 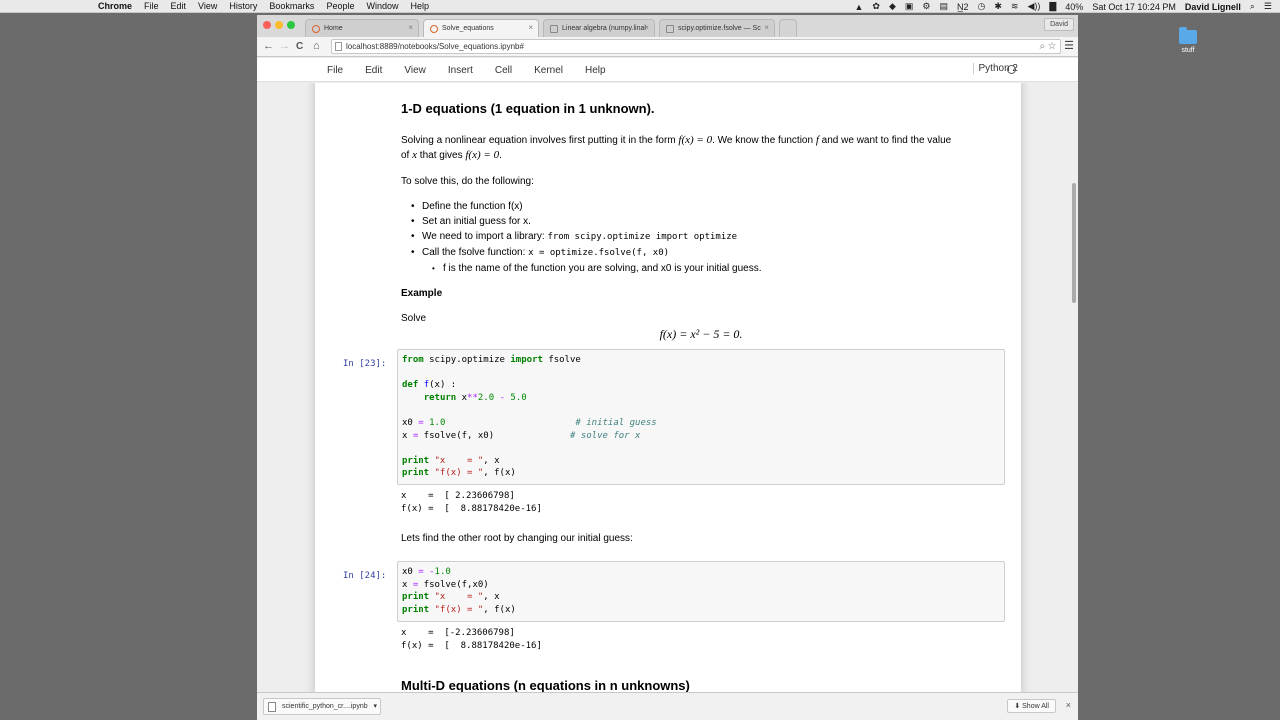 I want to click on tab-home: Home ×, so click(x=362, y=28).